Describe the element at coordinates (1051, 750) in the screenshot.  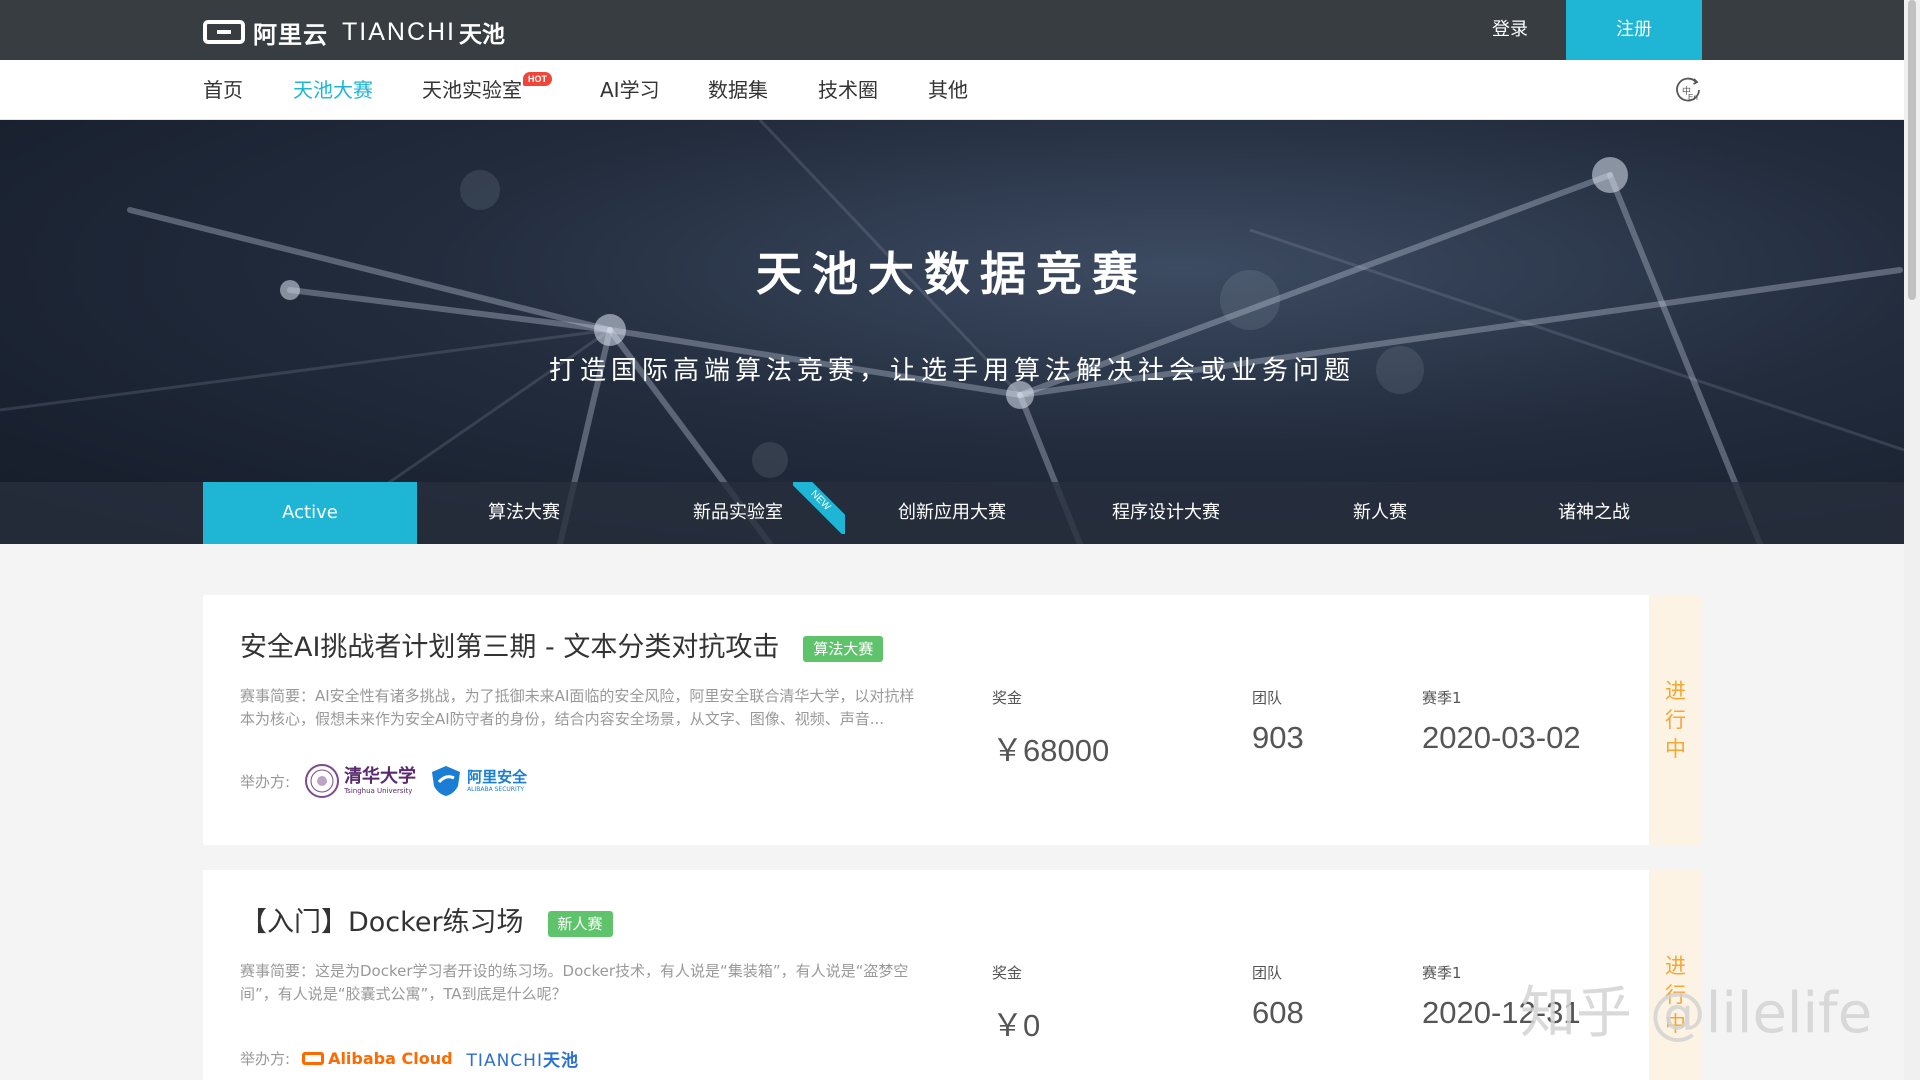
I see `prize-value: ￥68000` at that location.